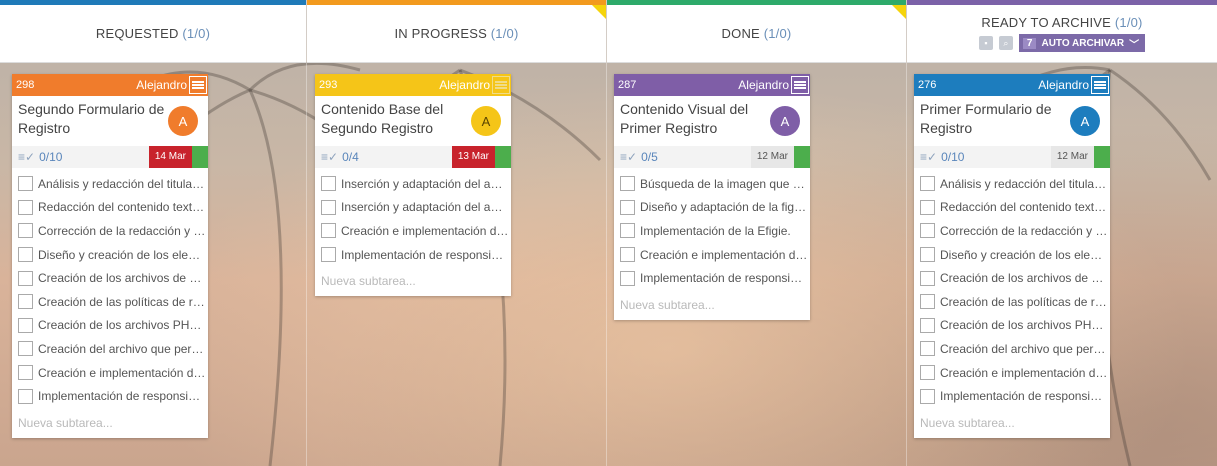 Image resolution: width=1217 pixels, height=466 pixels. What do you see at coordinates (170, 157) in the screenshot?
I see `due-date: 14 Mar` at bounding box center [170, 157].